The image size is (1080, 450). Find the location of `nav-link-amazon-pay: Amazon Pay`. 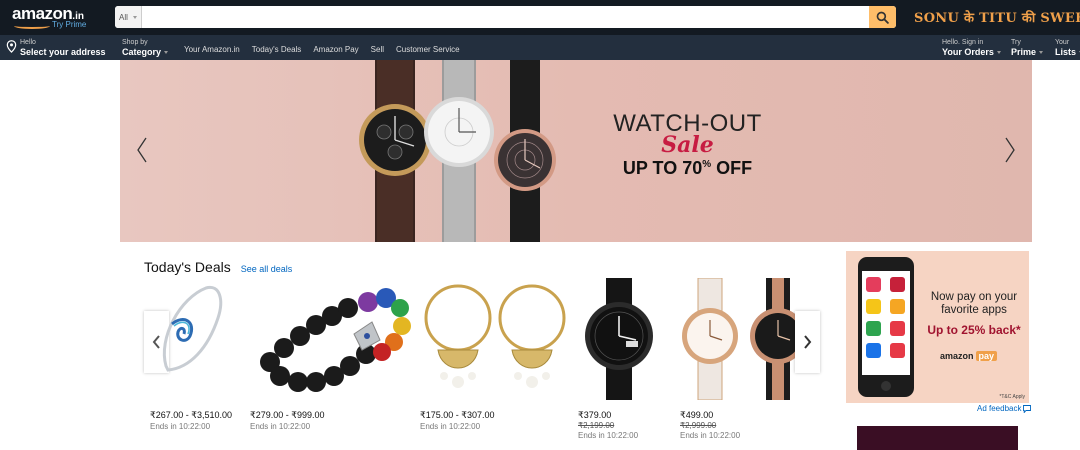

nav-link-amazon-pay: Amazon Pay is located at coordinates (335, 49).